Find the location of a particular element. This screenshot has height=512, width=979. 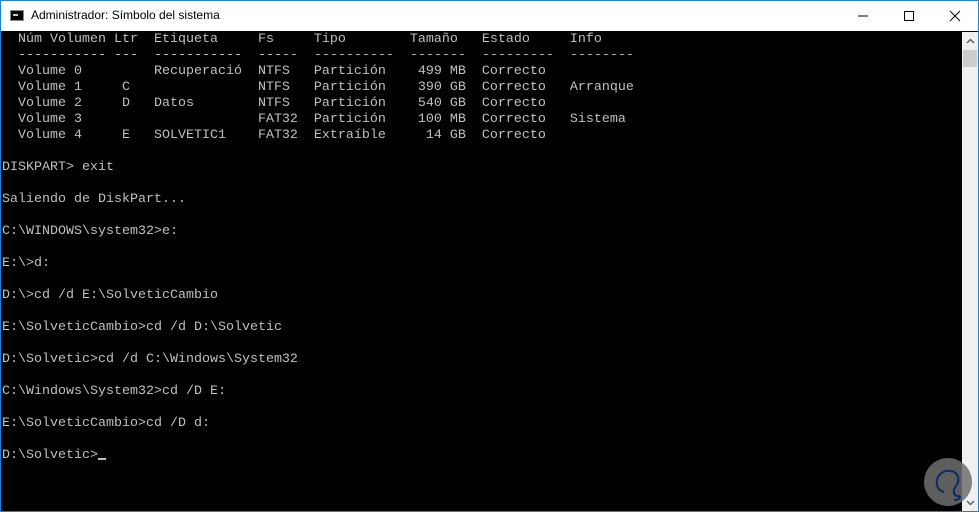

scrollbar-thumb is located at coordinates (970, 58).